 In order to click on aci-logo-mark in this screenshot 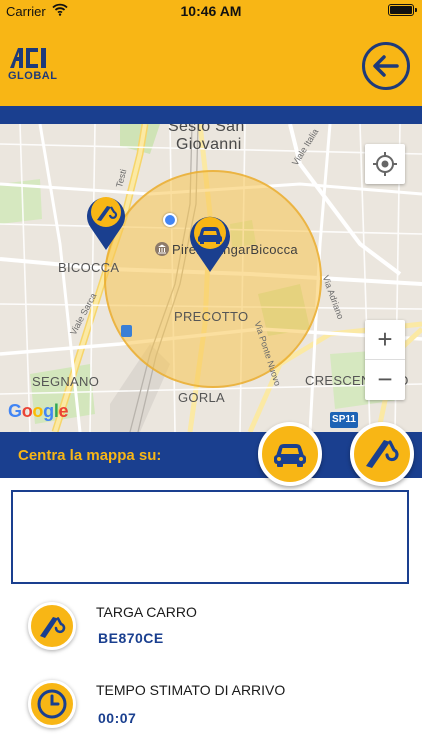, I will do `click(28, 58)`.